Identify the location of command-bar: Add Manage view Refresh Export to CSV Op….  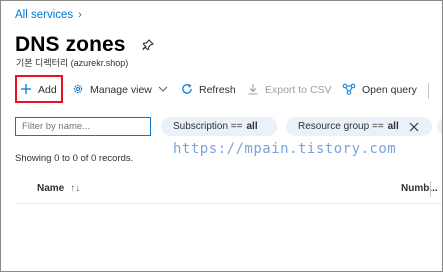
(221, 90).